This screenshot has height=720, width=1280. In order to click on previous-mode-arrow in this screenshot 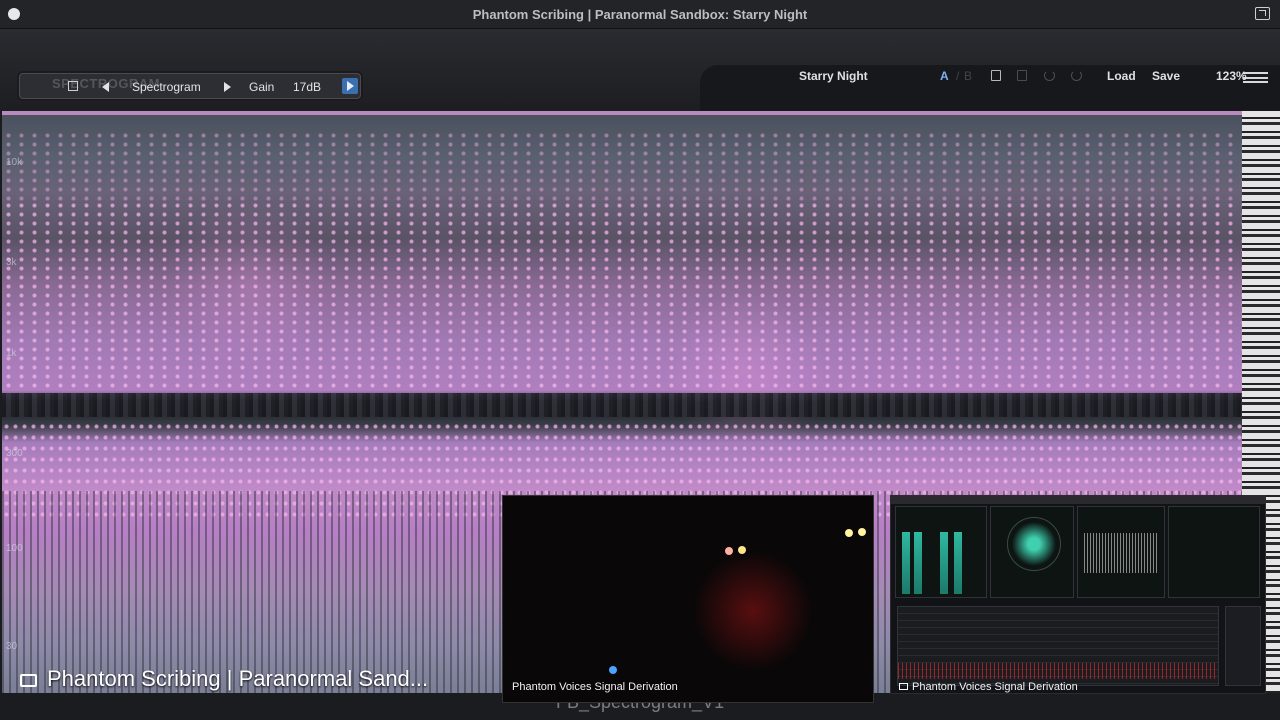, I will do `click(105, 87)`.